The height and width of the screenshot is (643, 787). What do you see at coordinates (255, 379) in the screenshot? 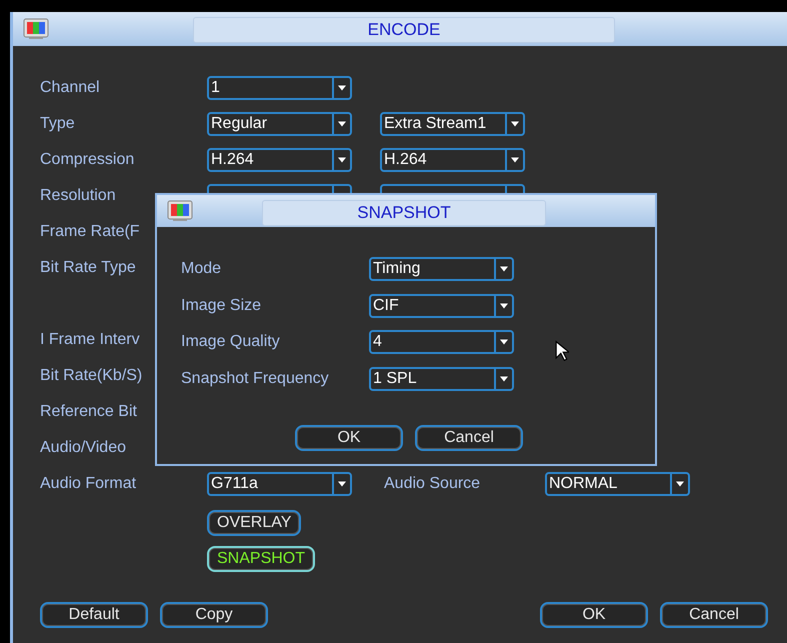
I see `field-label: Snapshot Frequency` at bounding box center [255, 379].